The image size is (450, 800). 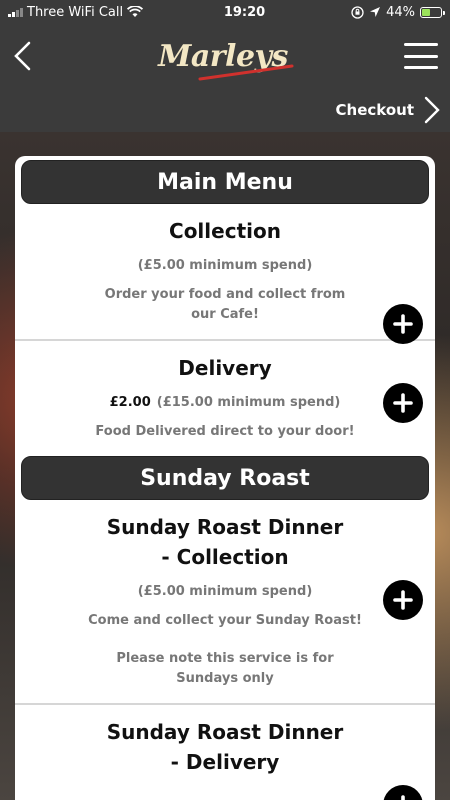 I want to click on chevron-right-icon, so click(x=432, y=110).